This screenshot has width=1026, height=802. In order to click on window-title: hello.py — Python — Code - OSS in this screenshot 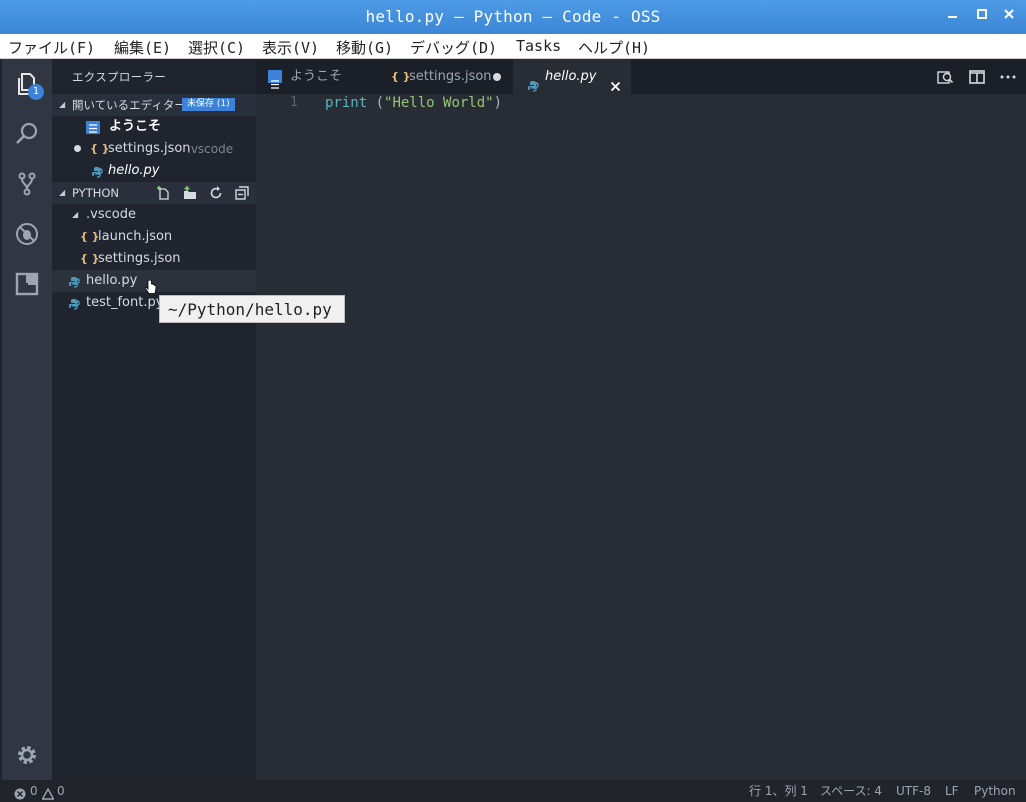, I will do `click(513, 16)`.